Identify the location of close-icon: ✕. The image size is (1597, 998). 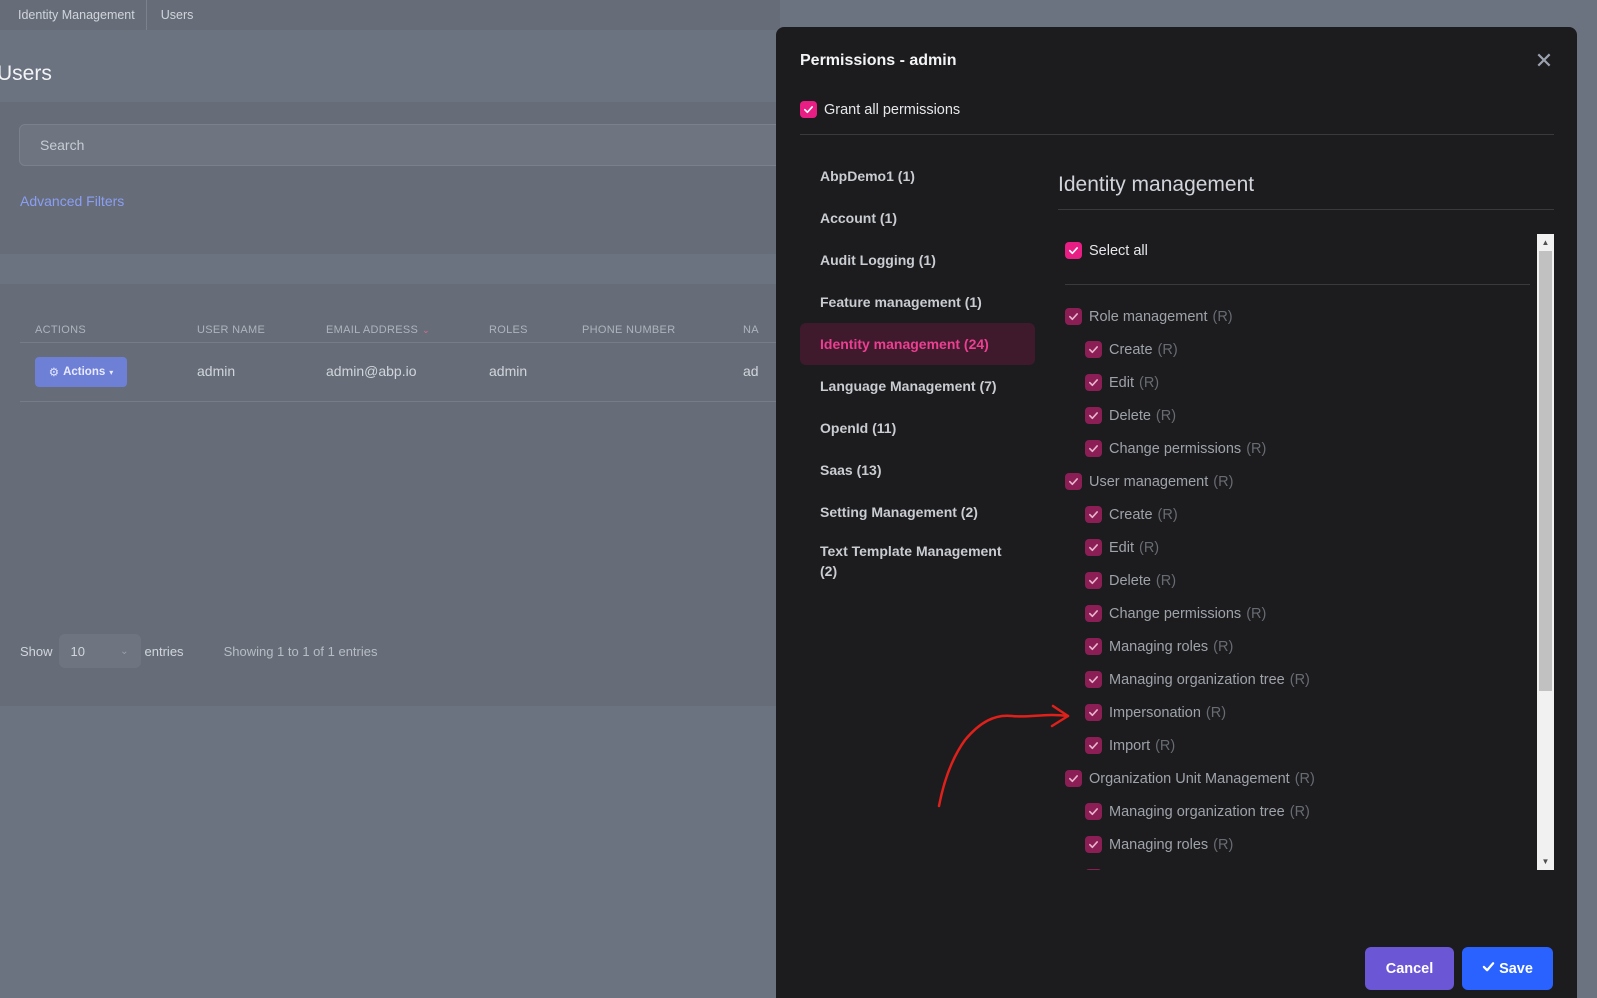
(1544, 61).